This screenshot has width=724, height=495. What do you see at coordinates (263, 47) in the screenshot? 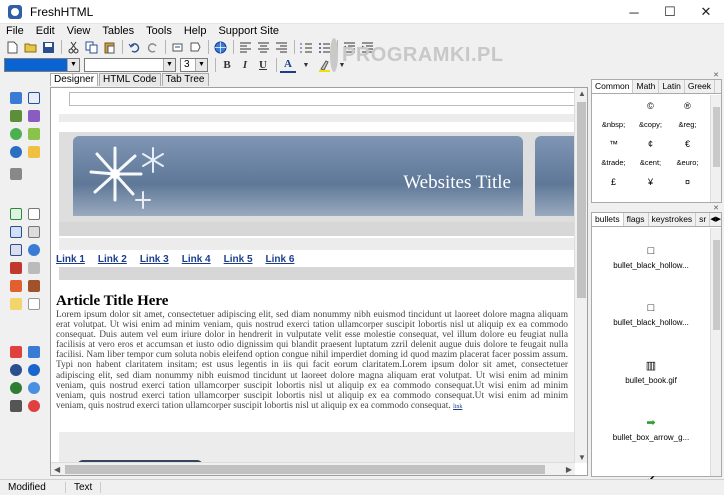
I see `align-center-icon` at bounding box center [263, 47].